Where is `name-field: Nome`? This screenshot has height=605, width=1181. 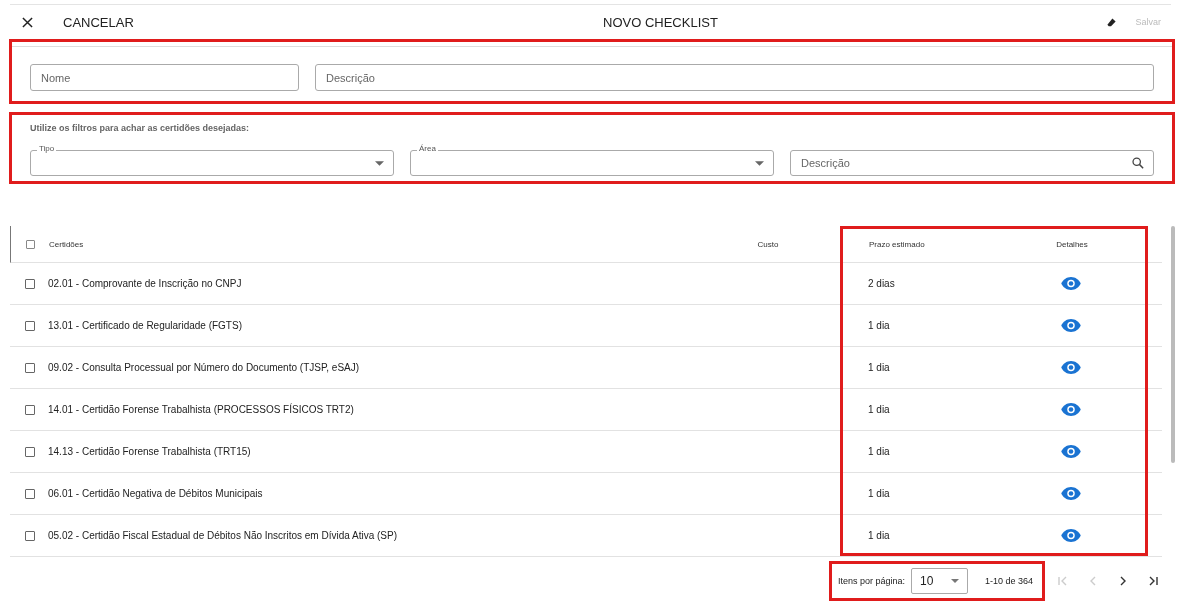
name-field: Nome is located at coordinates (164, 77).